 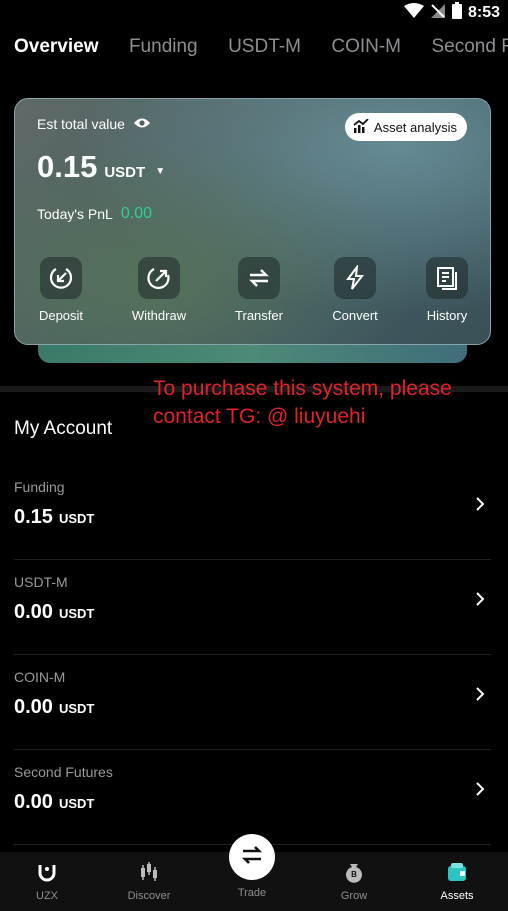 I want to click on history-icon, so click(x=447, y=278).